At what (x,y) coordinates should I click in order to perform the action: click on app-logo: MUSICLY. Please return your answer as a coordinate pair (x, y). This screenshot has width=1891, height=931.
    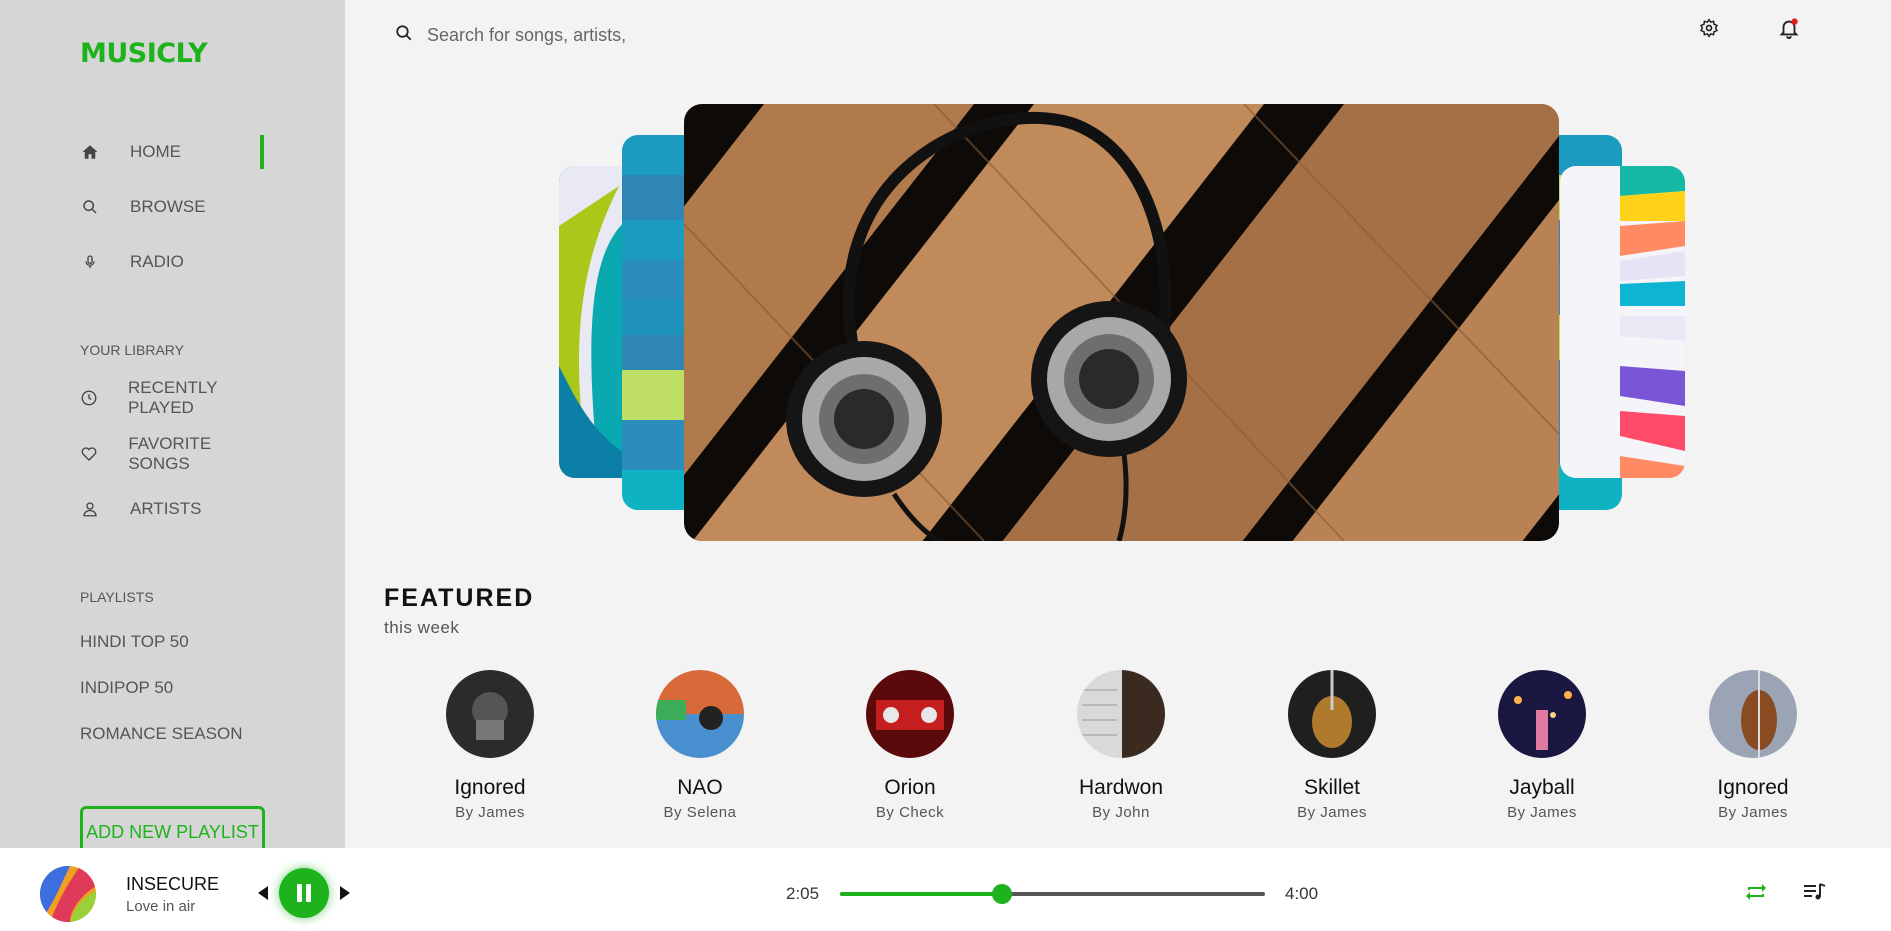
    Looking at the image, I should click on (144, 53).